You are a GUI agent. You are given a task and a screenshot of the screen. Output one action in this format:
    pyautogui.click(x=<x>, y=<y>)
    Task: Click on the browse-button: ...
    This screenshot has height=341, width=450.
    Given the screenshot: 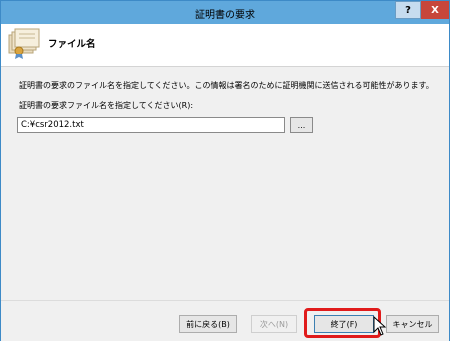 What is the action you would take?
    pyautogui.click(x=301, y=125)
    